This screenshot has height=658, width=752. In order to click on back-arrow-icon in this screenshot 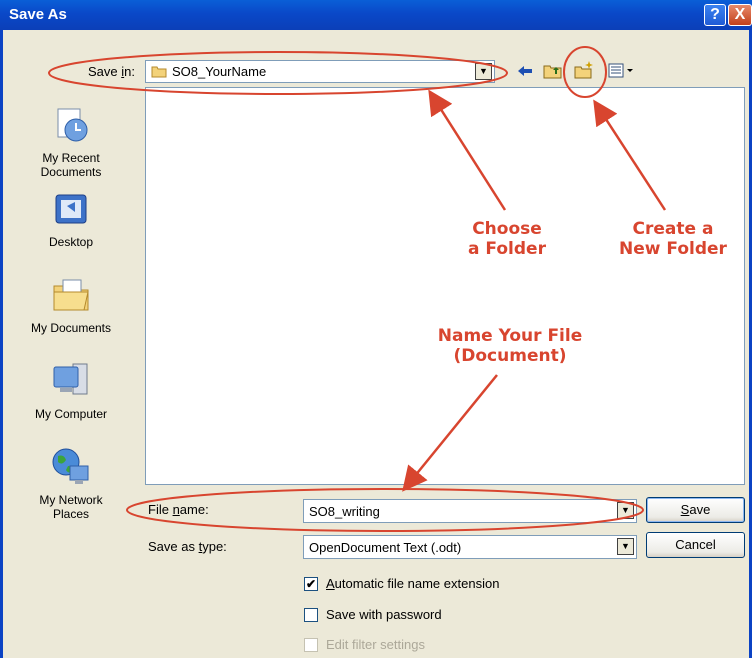, I will do `click(525, 72)`.